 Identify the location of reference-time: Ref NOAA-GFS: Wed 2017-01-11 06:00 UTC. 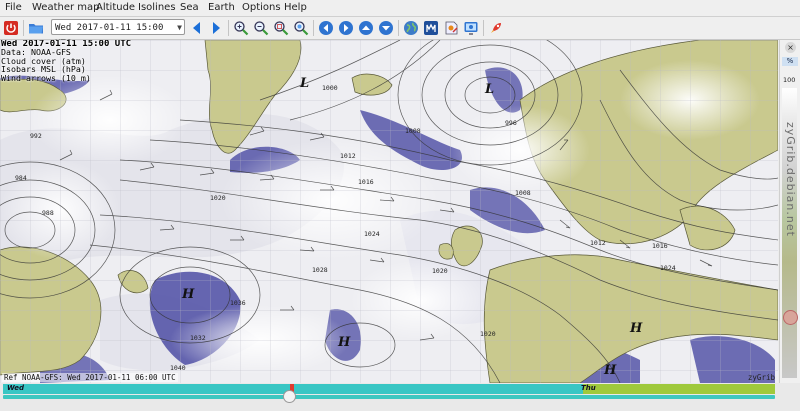
(90, 377).